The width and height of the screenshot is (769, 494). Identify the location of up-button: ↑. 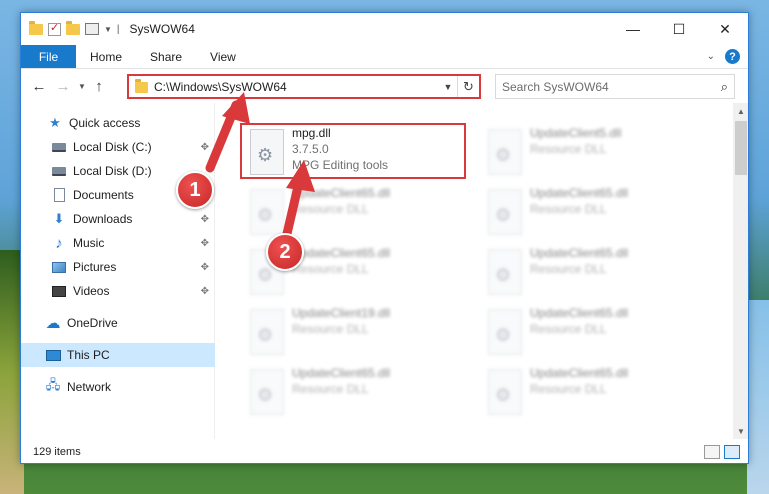
(99, 86).